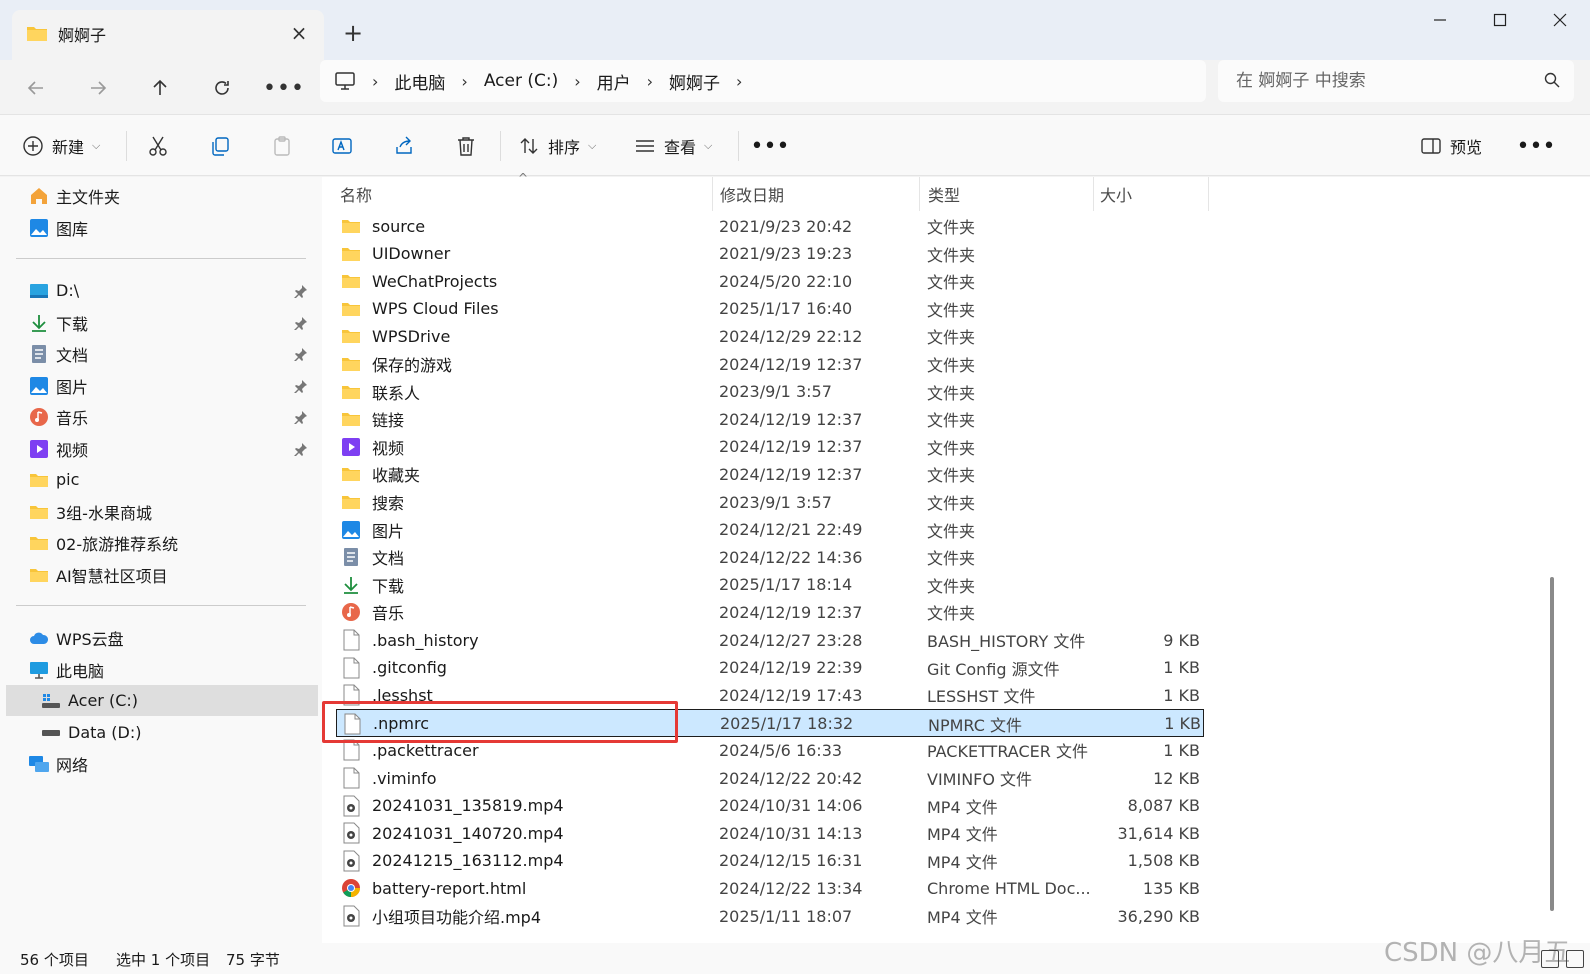 Image resolution: width=1590 pixels, height=974 pixels. What do you see at coordinates (162, 732) in the screenshot?
I see `sidebar-item-data-d: Data (D:)` at bounding box center [162, 732].